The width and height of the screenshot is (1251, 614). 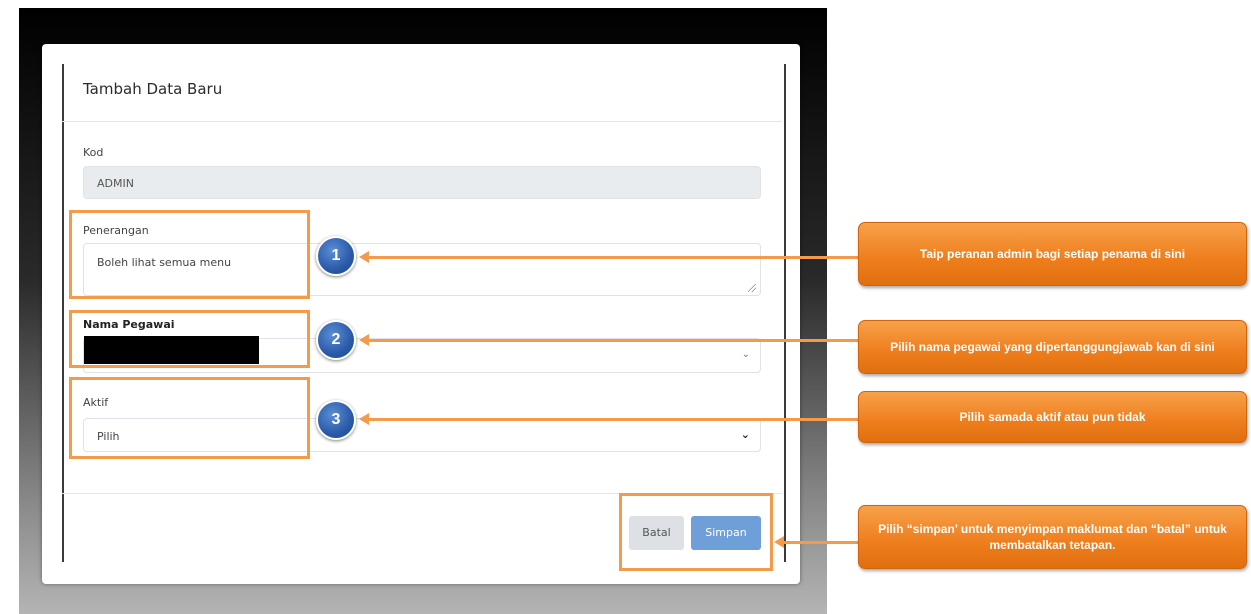 I want to click on highlight-penerangan, so click(x=189, y=254).